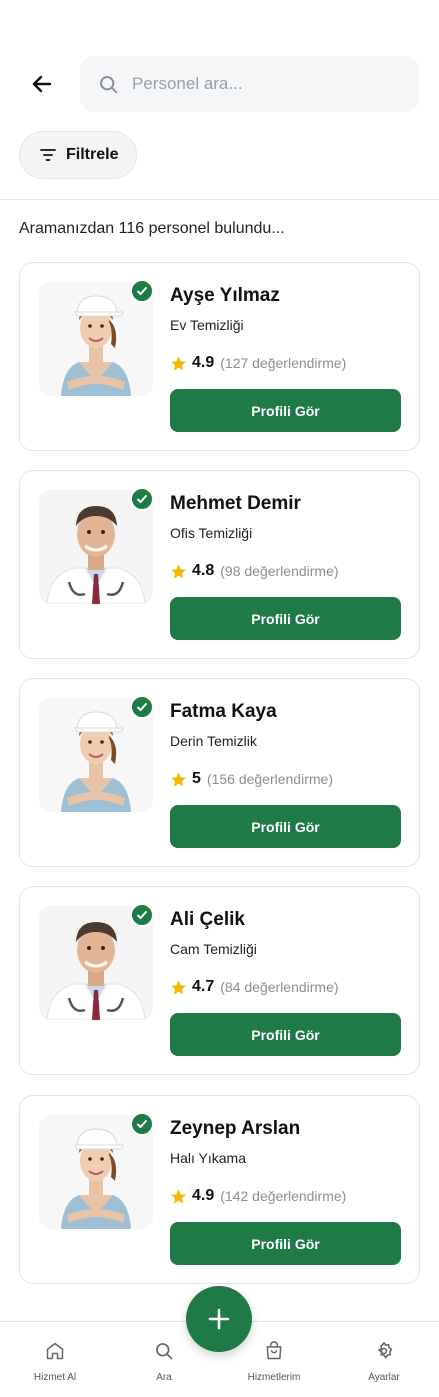  I want to click on staff-service: Derin Temizlik, so click(213, 741).